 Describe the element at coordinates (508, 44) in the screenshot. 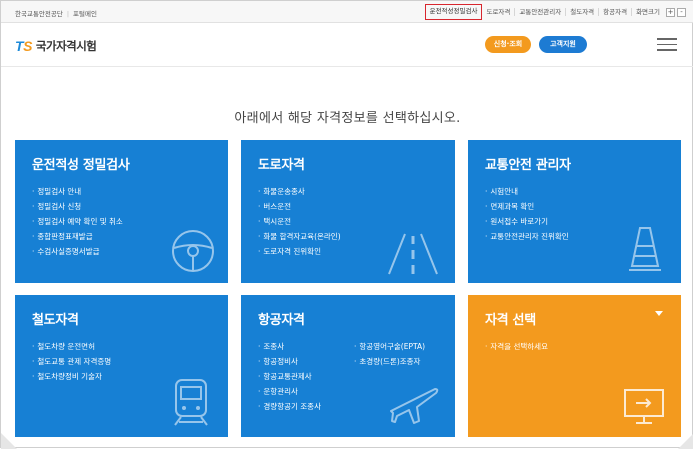

I see `apply-lookup-button: 신청·조회` at that location.